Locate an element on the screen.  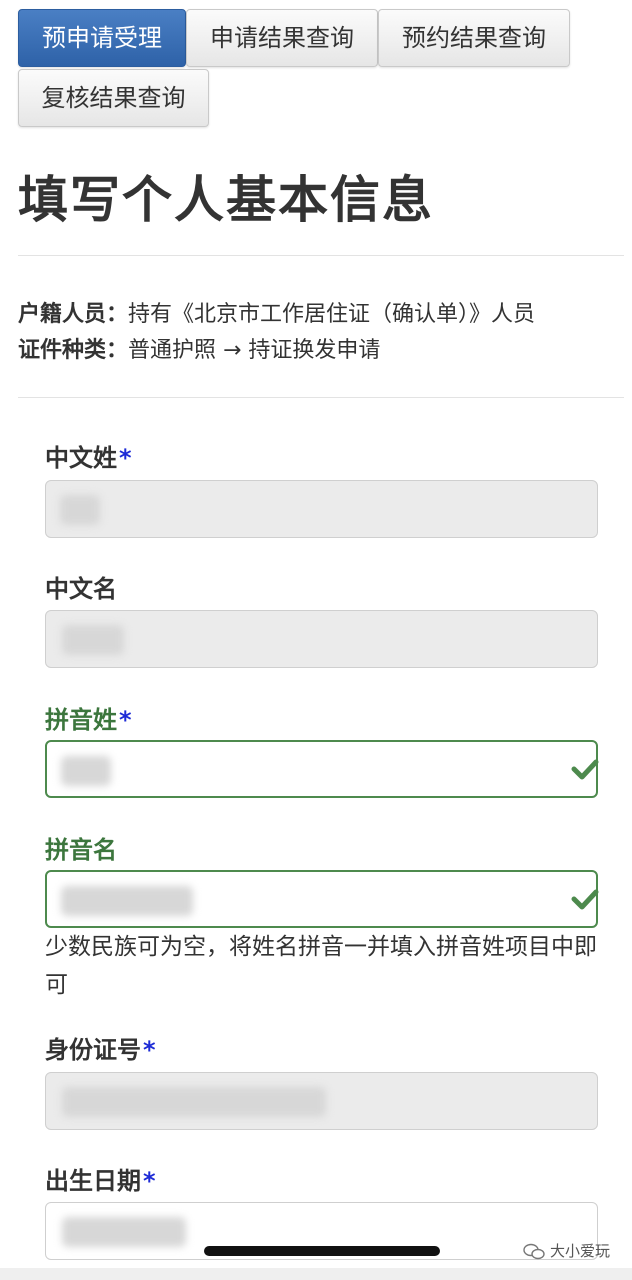
tab-application-result: 申请结果查询 is located at coordinates (282, 38).